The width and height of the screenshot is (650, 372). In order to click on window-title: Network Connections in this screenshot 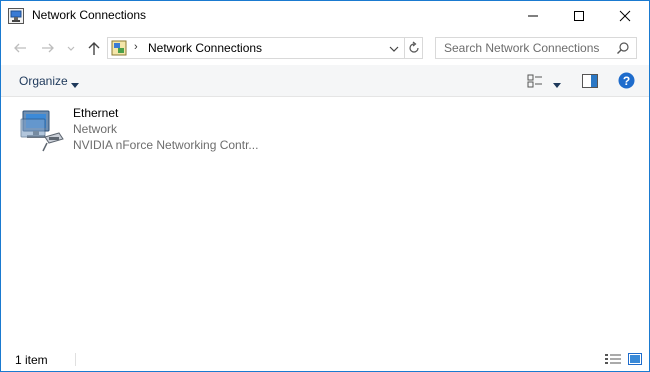, I will do `click(89, 15)`.